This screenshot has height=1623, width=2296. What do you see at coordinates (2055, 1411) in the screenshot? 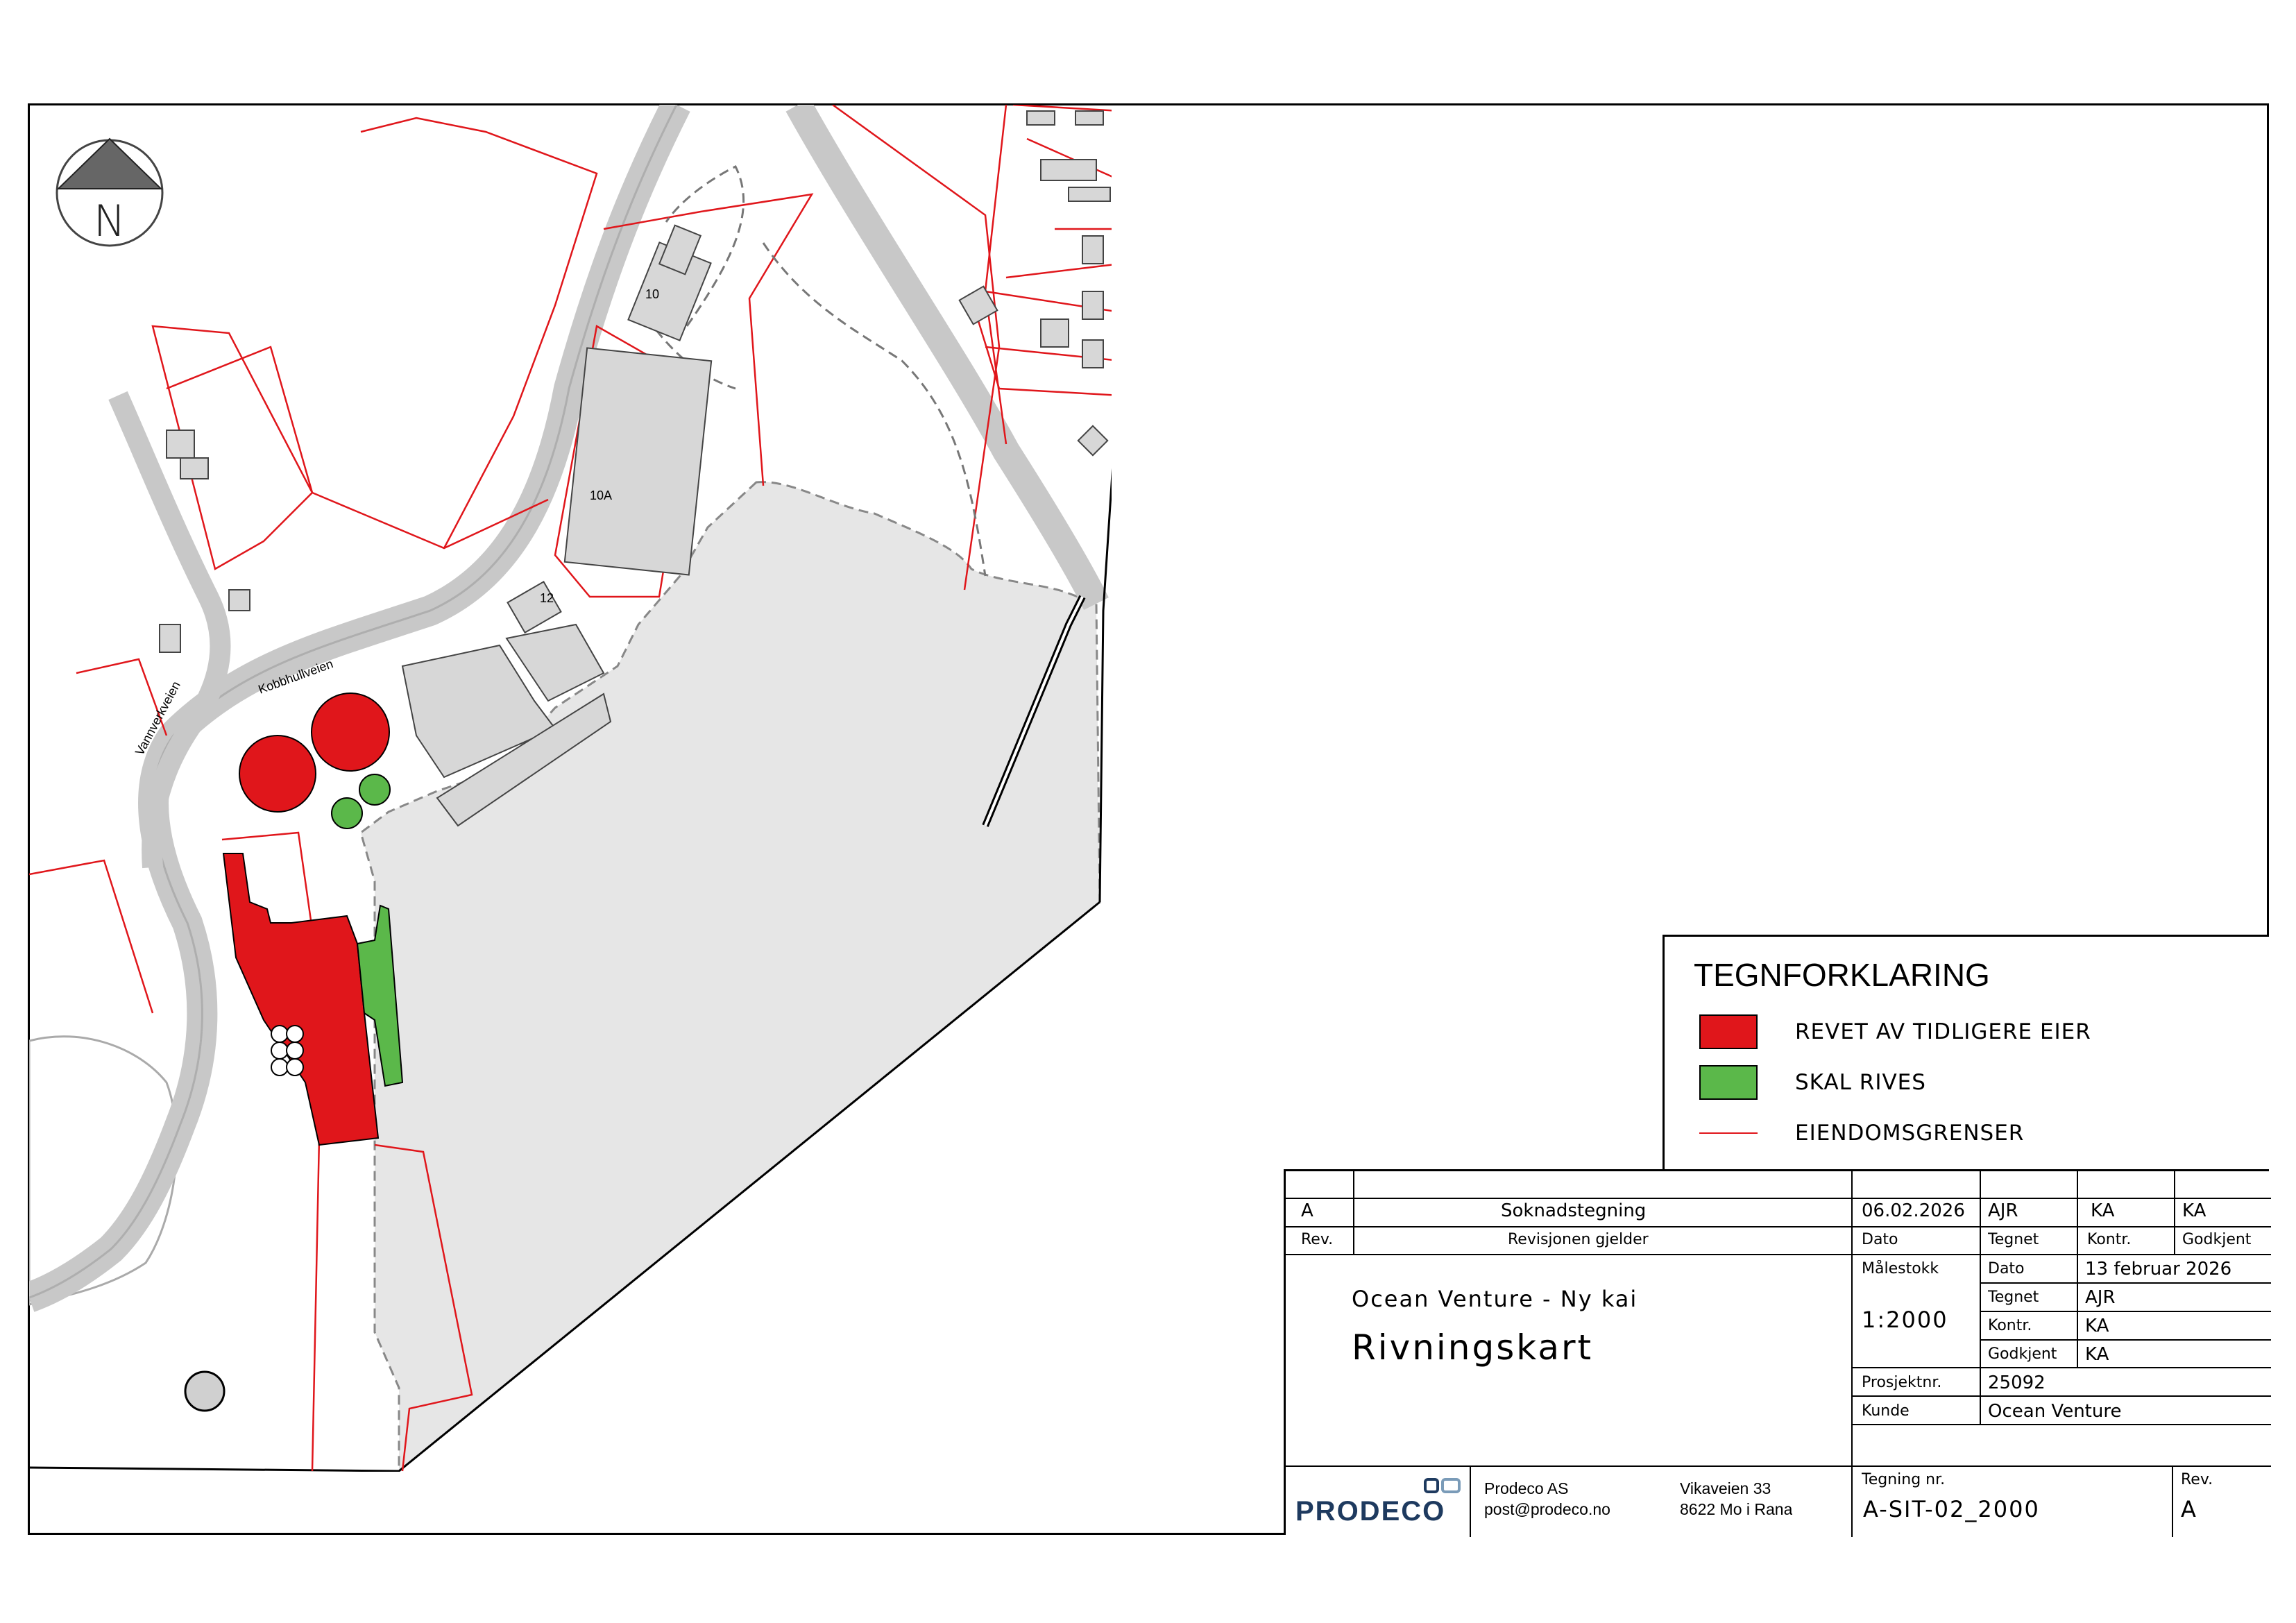
I see `client-value: Ocean Venture` at bounding box center [2055, 1411].